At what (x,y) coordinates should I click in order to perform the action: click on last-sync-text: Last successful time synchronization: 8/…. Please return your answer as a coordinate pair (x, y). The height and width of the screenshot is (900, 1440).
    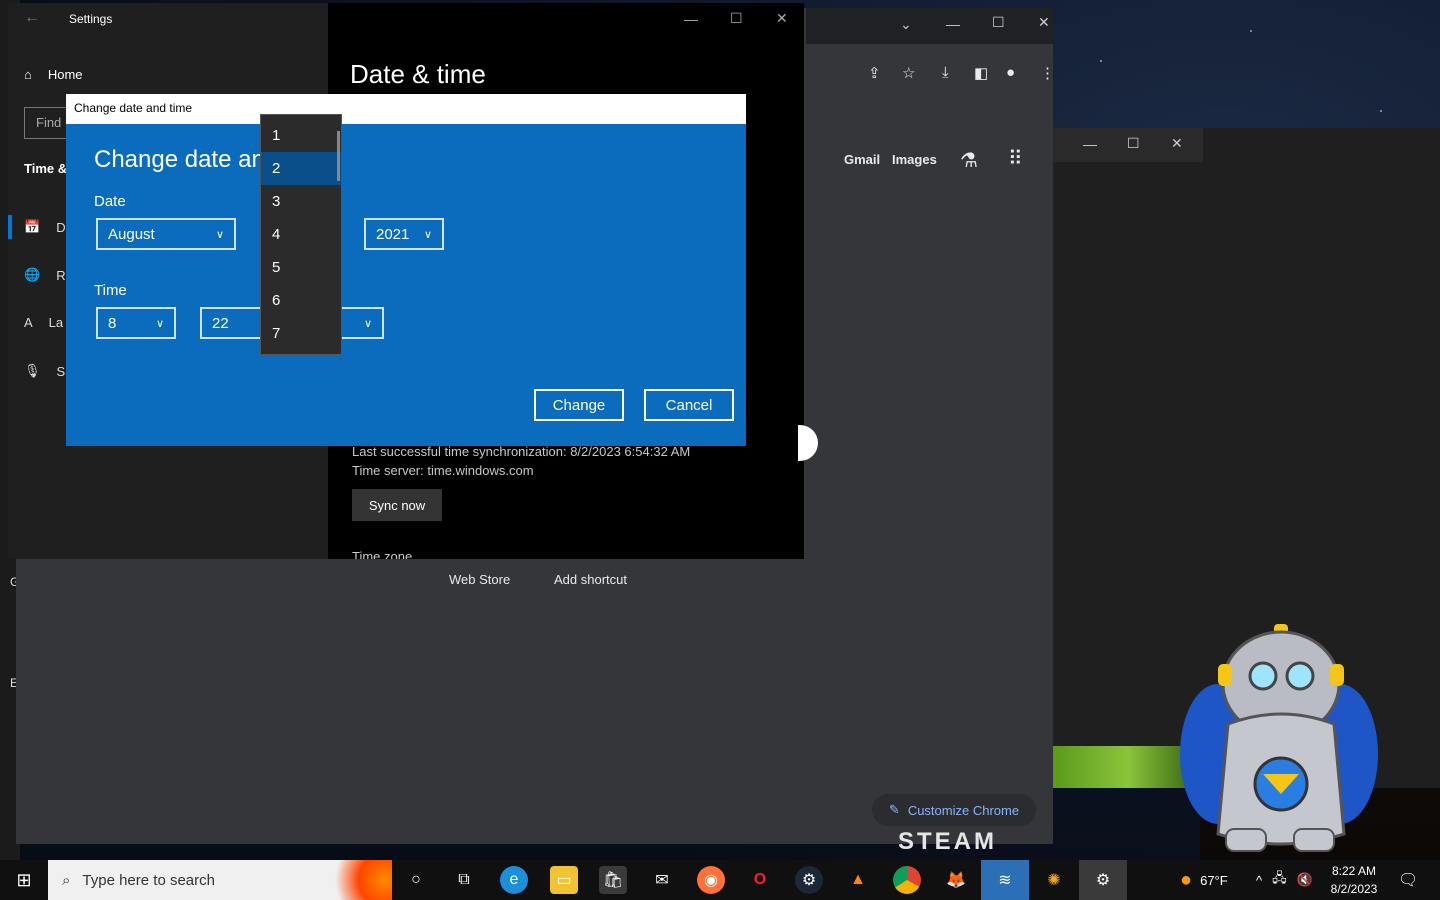
    Looking at the image, I should click on (521, 451).